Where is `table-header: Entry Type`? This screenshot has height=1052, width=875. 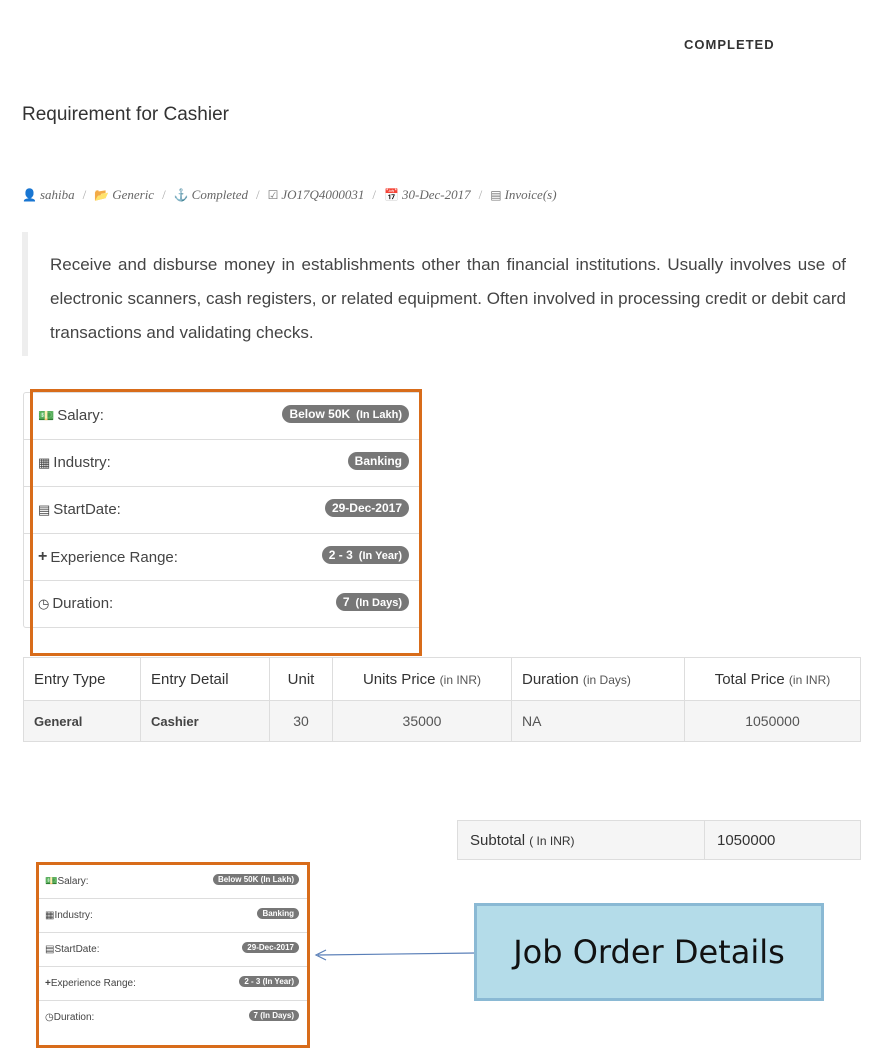 table-header: Entry Type is located at coordinates (82, 679).